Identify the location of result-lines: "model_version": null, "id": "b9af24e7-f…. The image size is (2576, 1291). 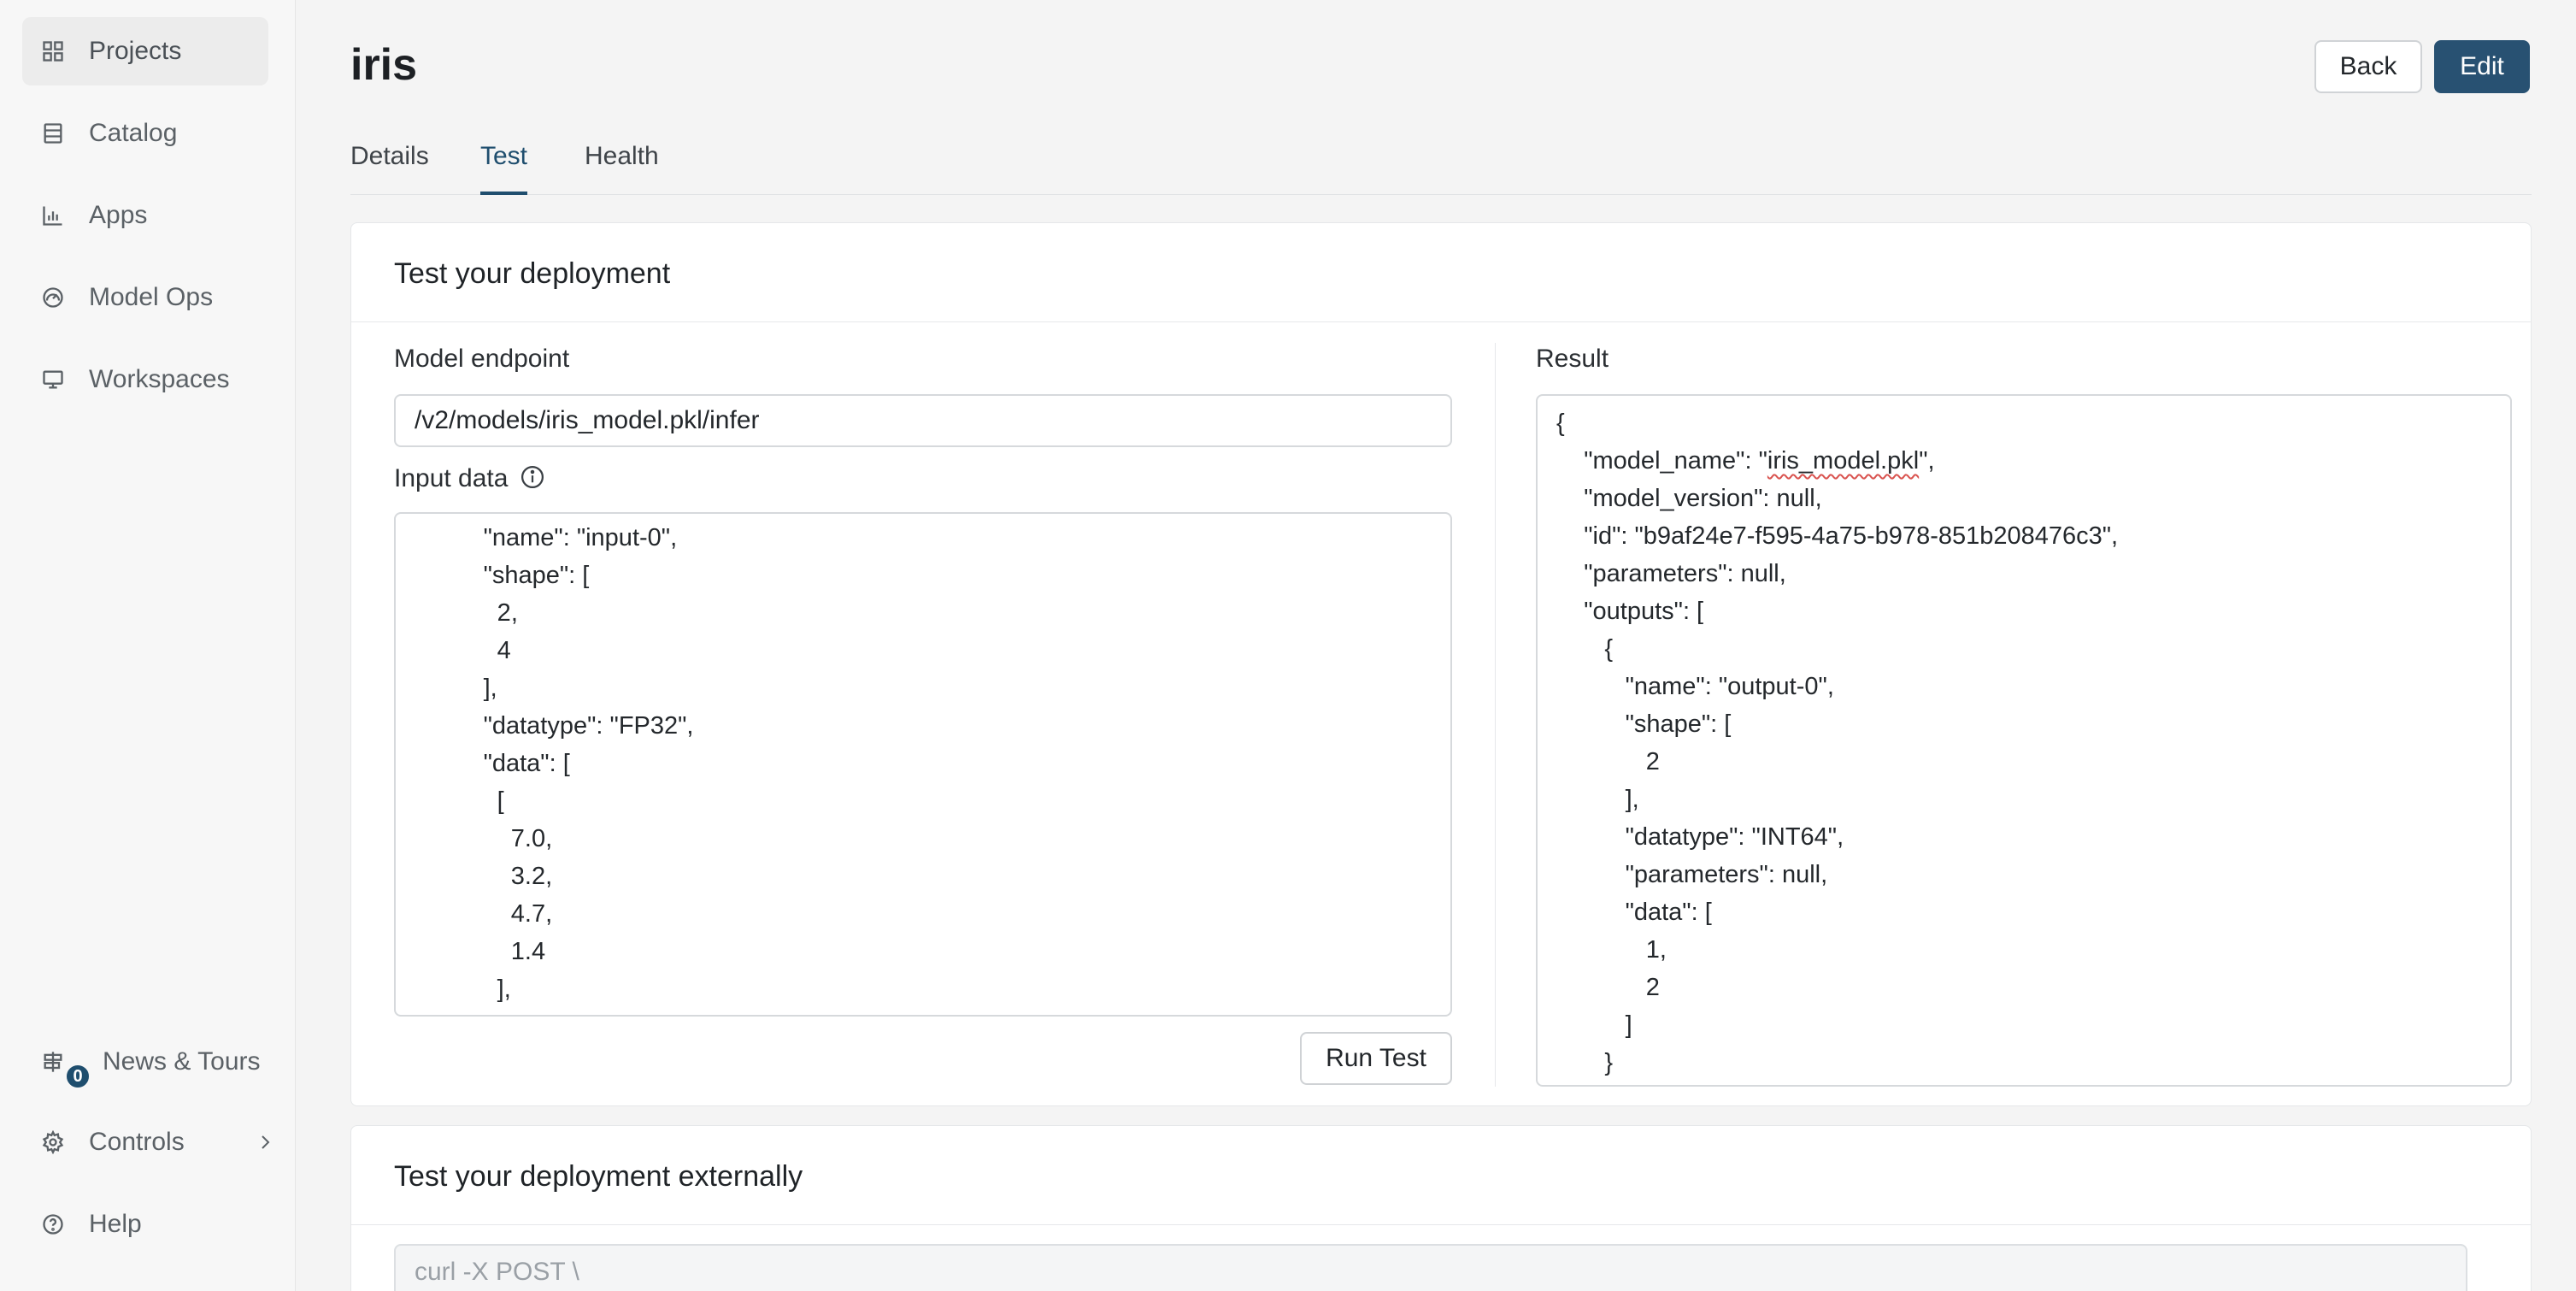
(1851, 780).